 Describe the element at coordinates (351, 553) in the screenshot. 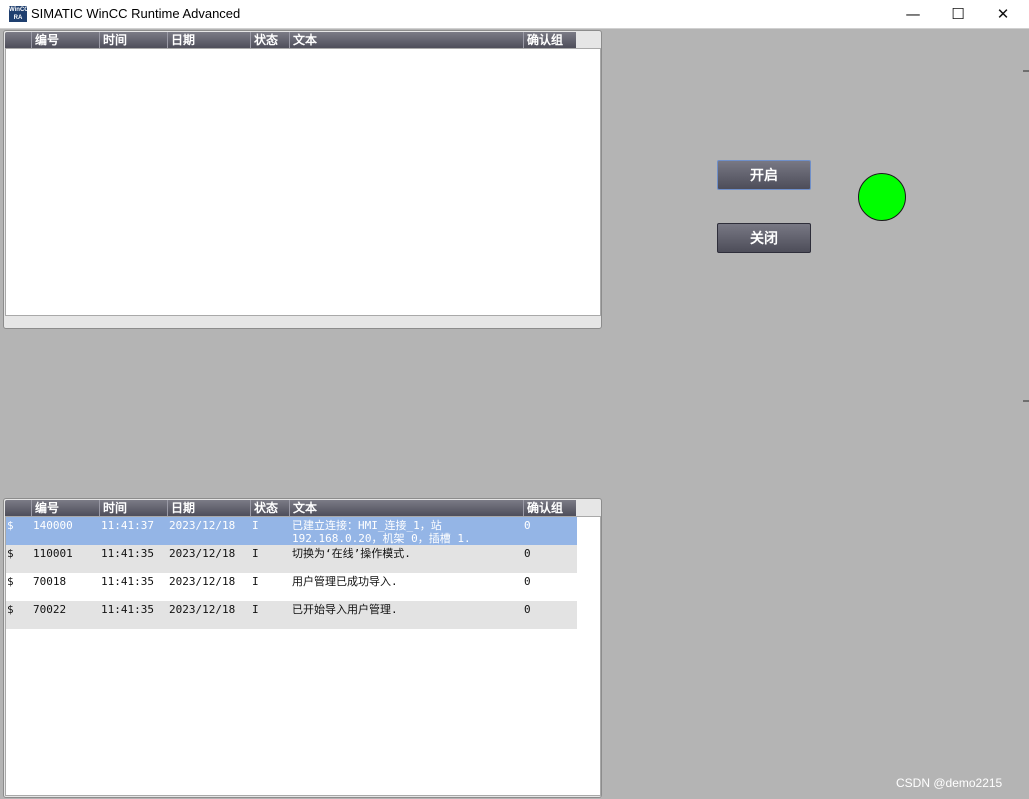

I see `alarm-text: 切换为‘在线’操作模式.` at that location.